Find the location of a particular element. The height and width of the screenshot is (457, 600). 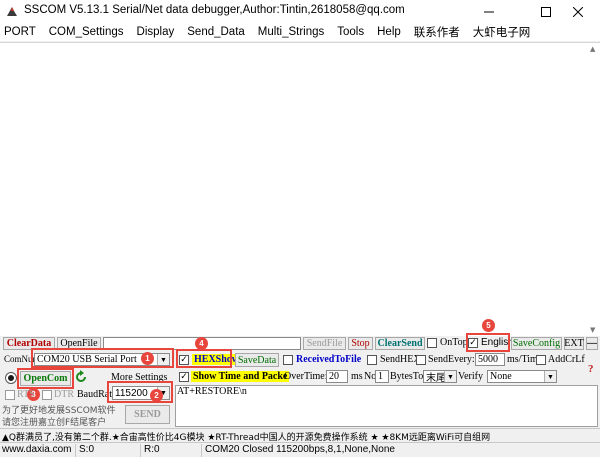

menu-port: PORT is located at coordinates (20, 32).